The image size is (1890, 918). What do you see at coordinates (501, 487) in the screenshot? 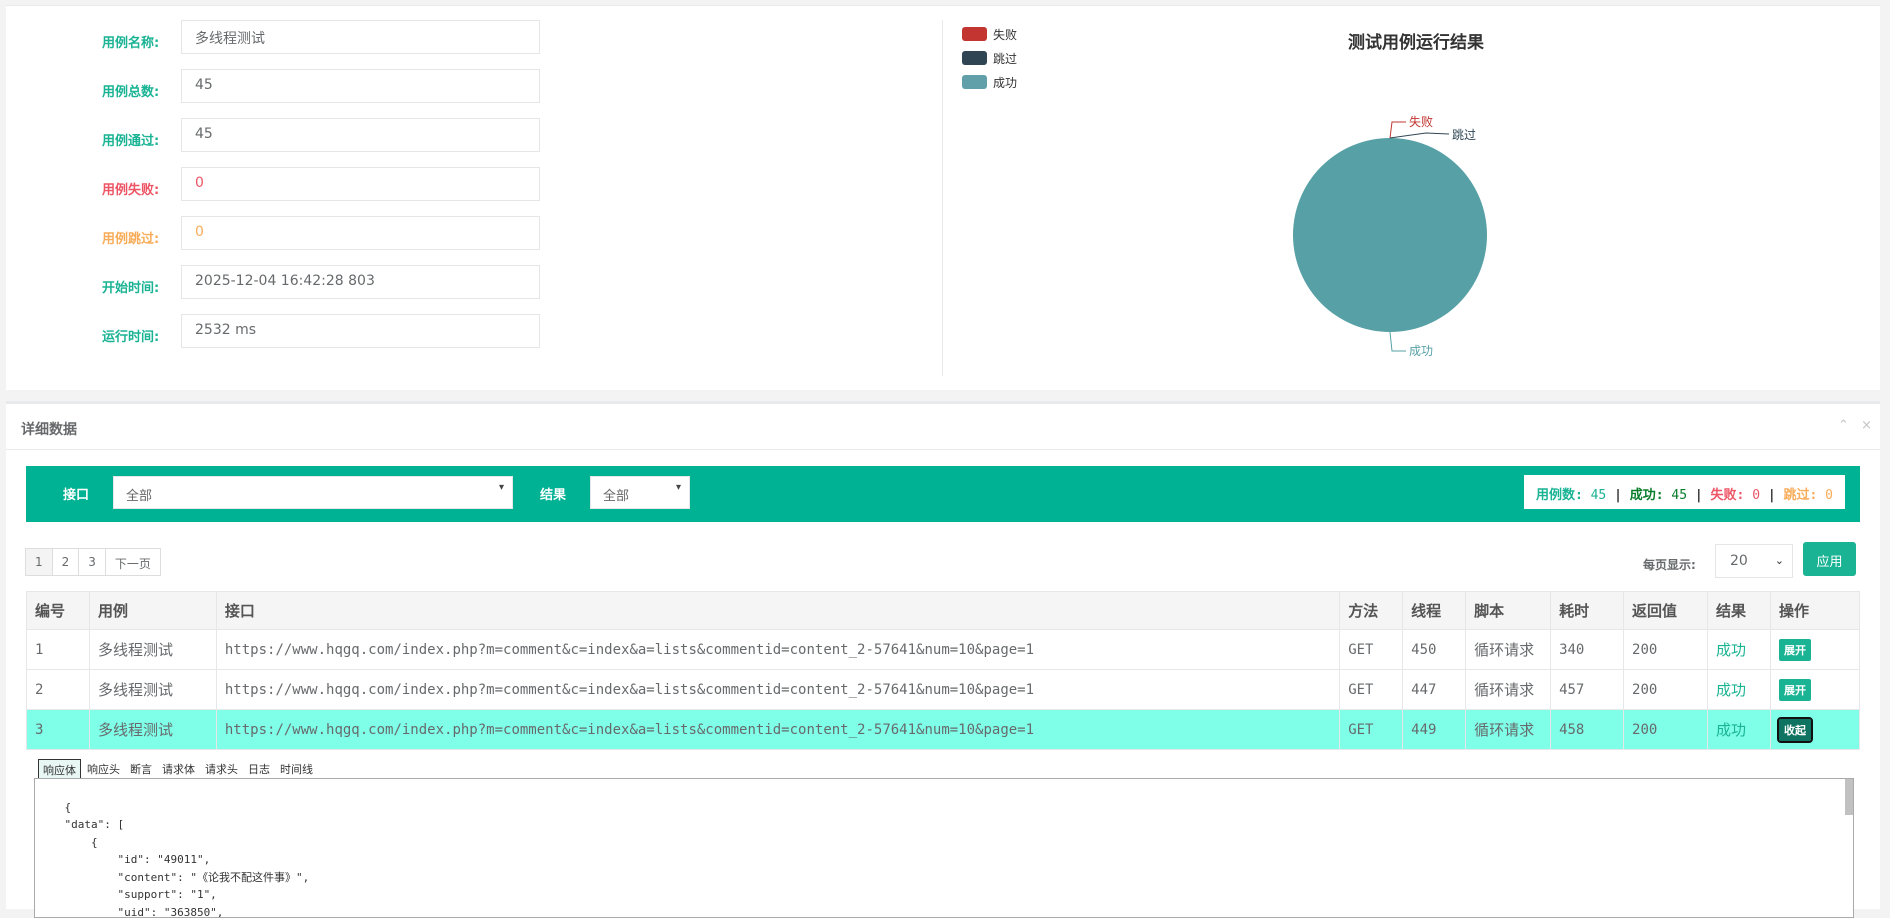
I see `chevron-down-icon: ▾` at bounding box center [501, 487].